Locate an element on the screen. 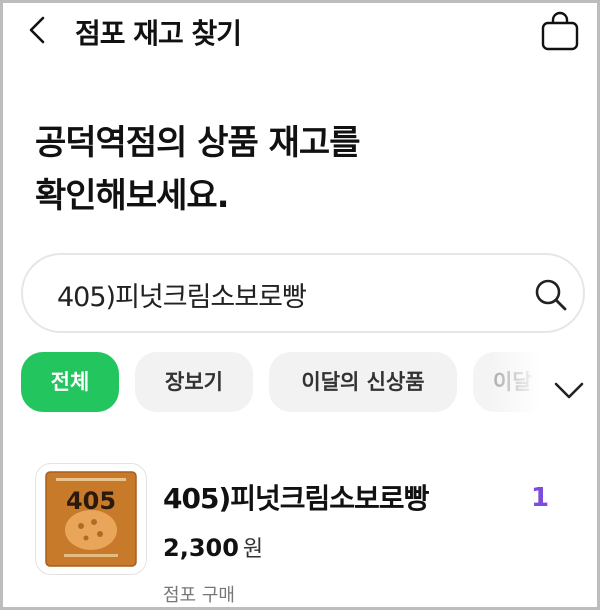 The height and width of the screenshot is (610, 600). price-row: 2,300 원 is located at coordinates (213, 547).